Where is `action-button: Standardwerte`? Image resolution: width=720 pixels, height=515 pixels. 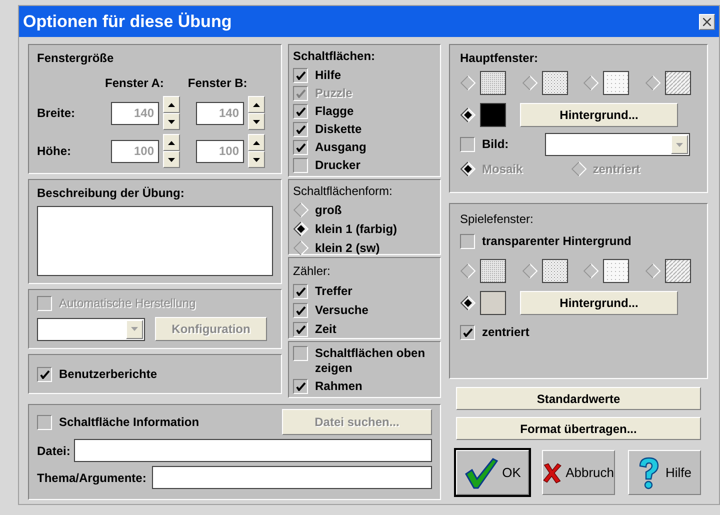 action-button: Standardwerte is located at coordinates (578, 398).